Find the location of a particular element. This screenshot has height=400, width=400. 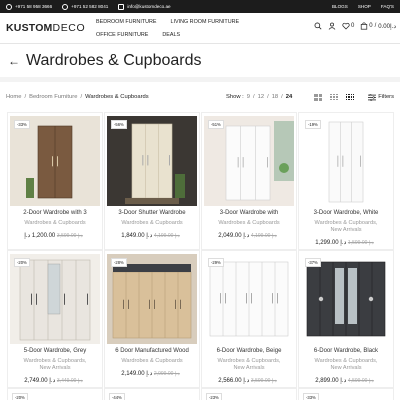

filter-icon is located at coordinates (372, 97).